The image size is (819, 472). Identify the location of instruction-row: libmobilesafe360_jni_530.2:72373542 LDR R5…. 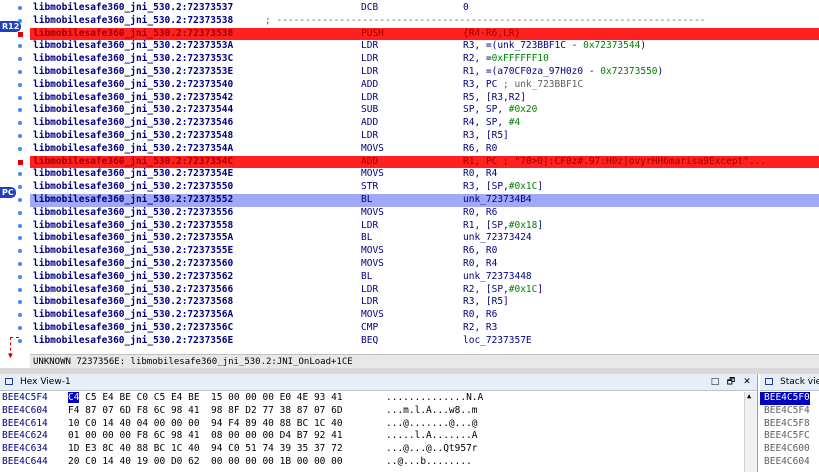
(424, 98).